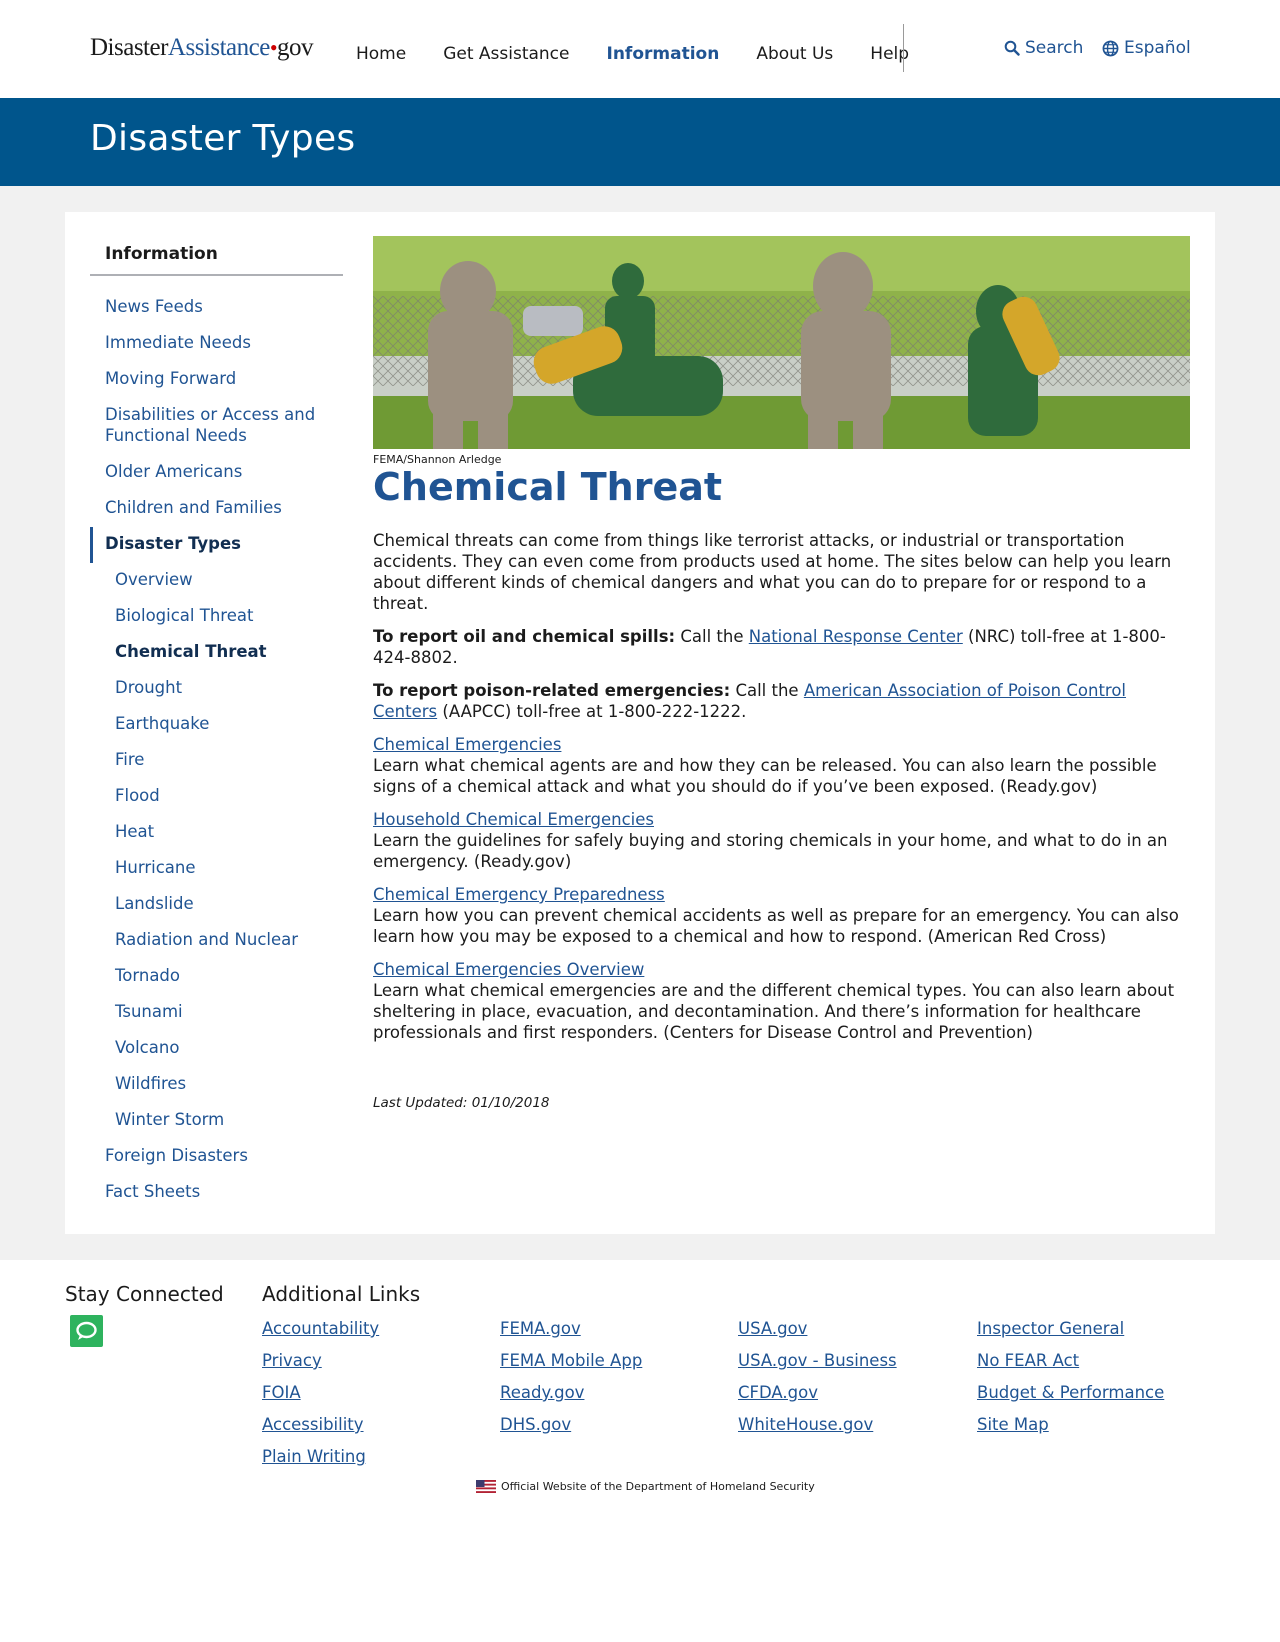 This screenshot has height=1642, width=1280. I want to click on footer-link-budget-performance: Budget & Performance, so click(1070, 1398).